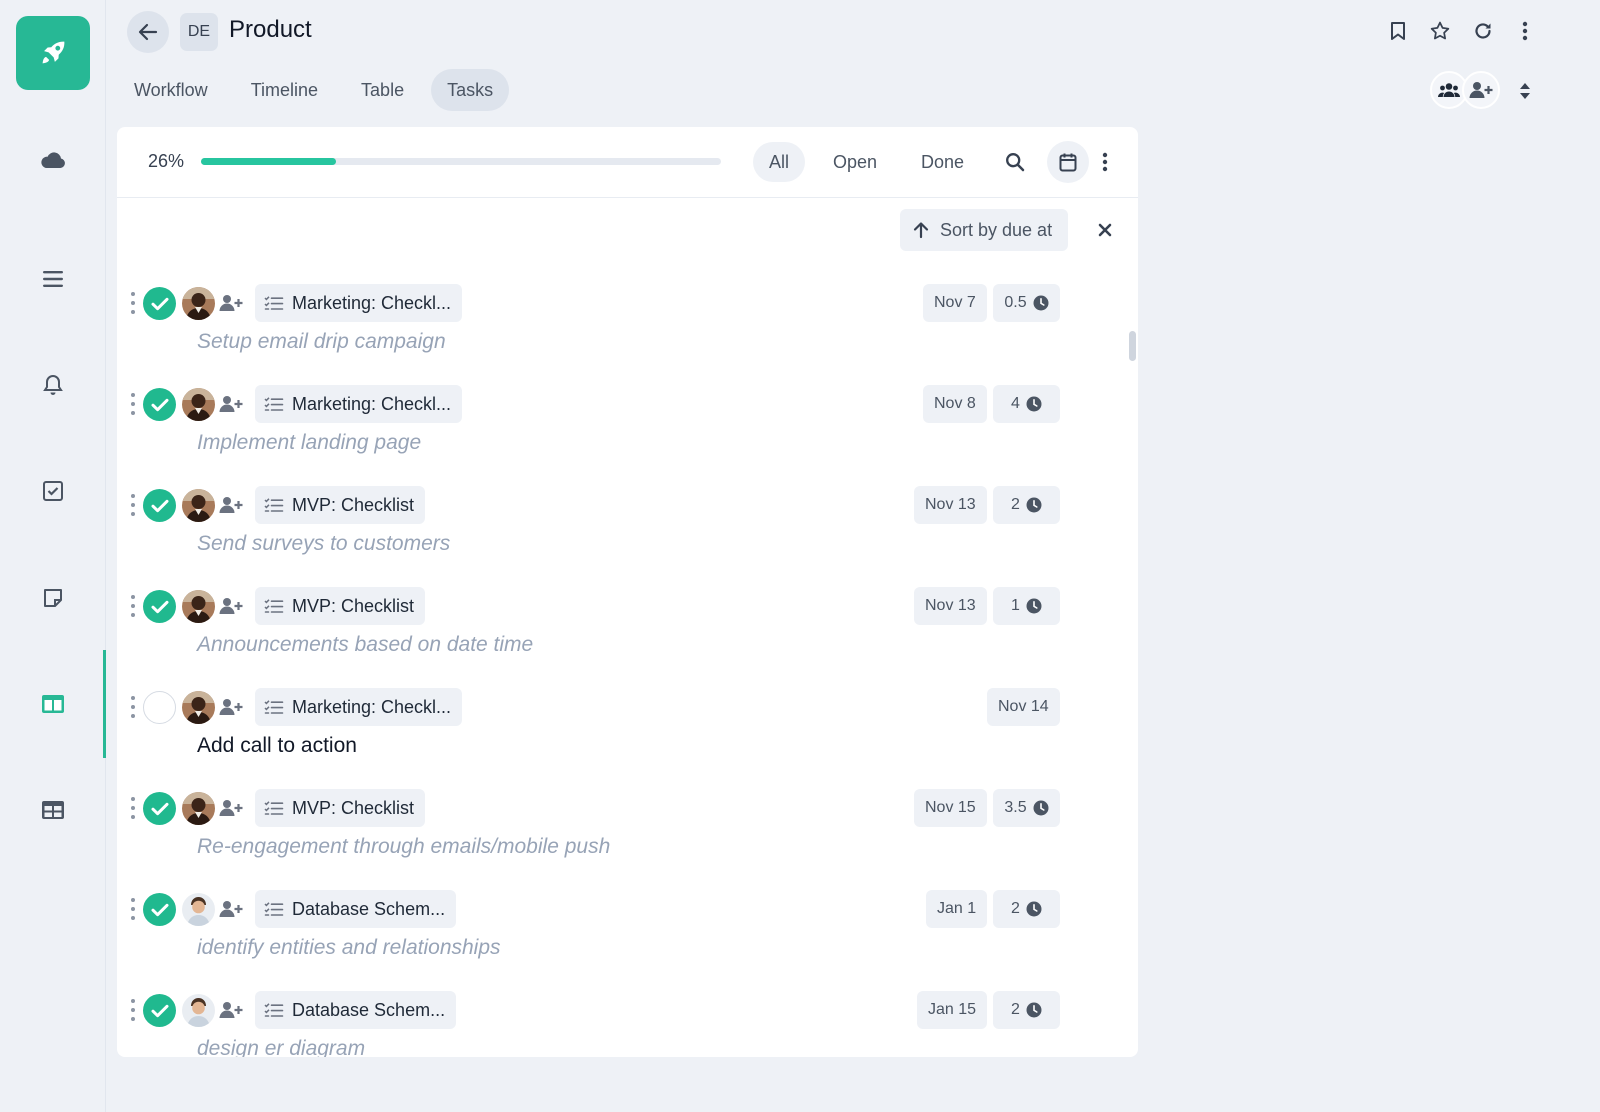  I want to click on list-icon, so click(53, 279).